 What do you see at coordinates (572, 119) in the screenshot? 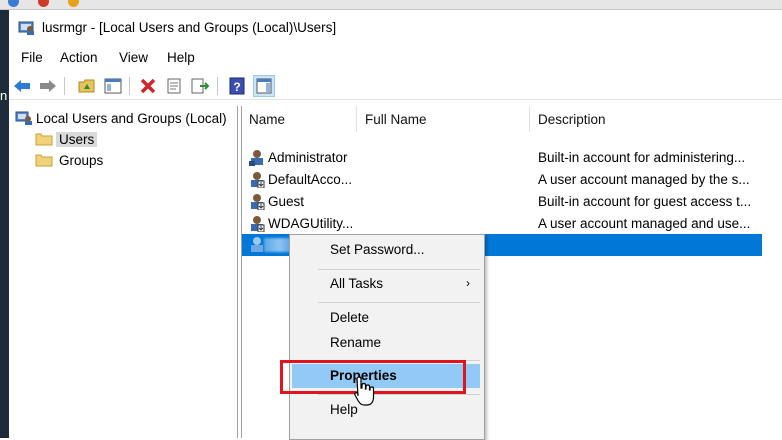
I see `column-header-description: Description` at bounding box center [572, 119].